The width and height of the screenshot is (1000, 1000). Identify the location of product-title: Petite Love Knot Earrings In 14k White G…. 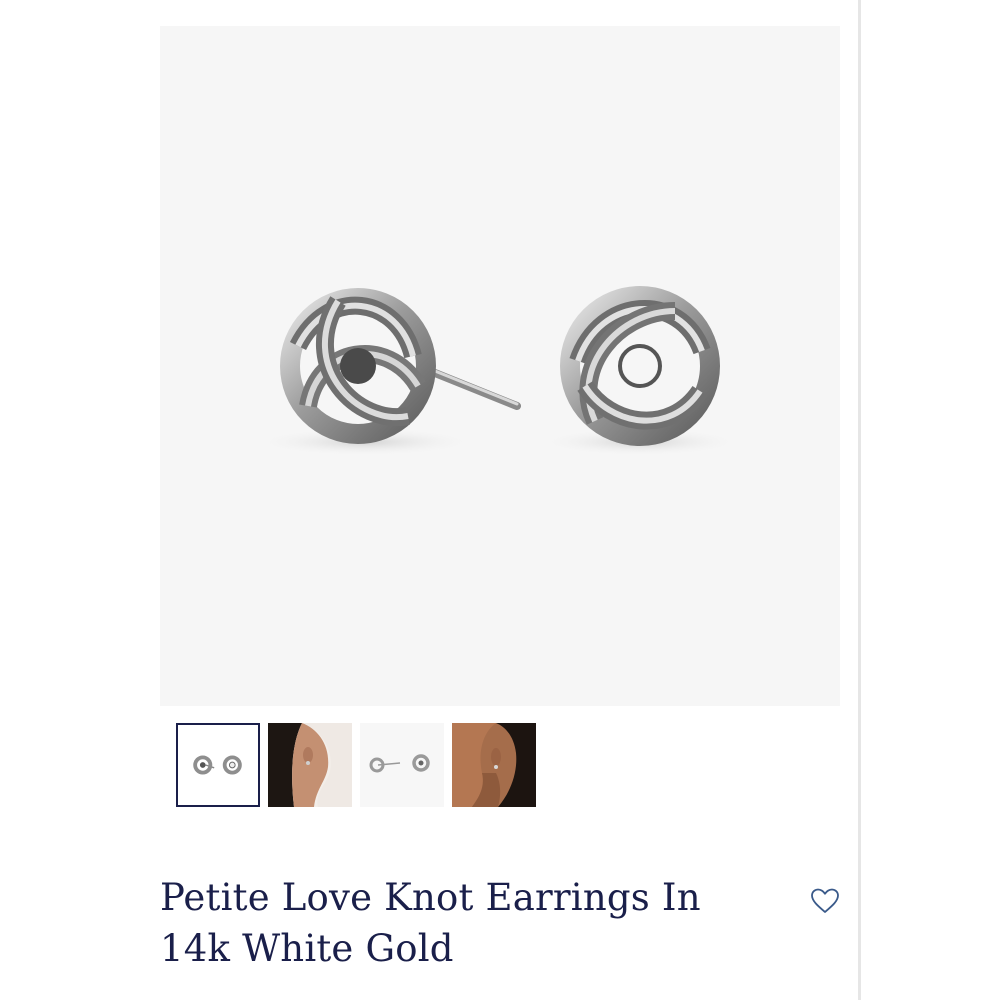
(430, 923).